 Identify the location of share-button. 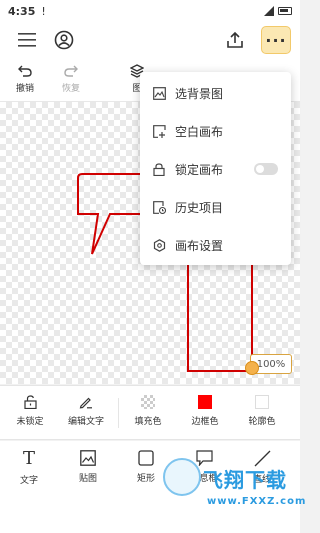
(235, 40).